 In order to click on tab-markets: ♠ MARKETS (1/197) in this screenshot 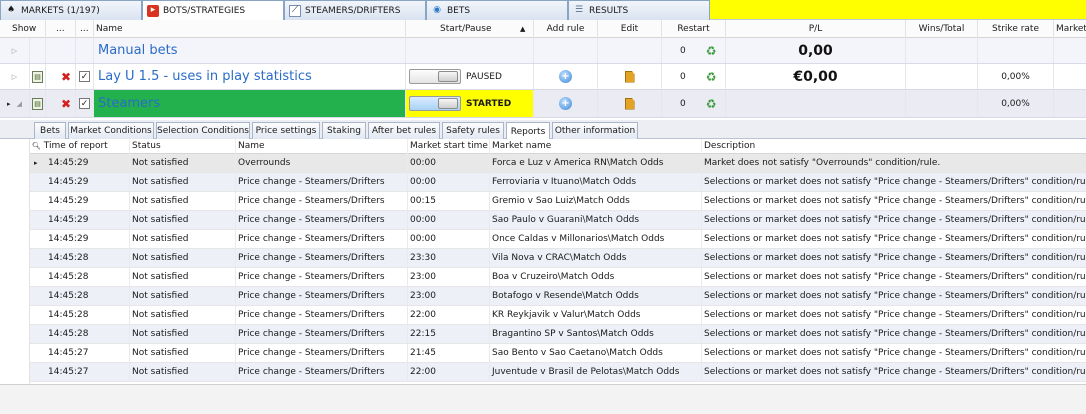, I will do `click(71, 10)`.